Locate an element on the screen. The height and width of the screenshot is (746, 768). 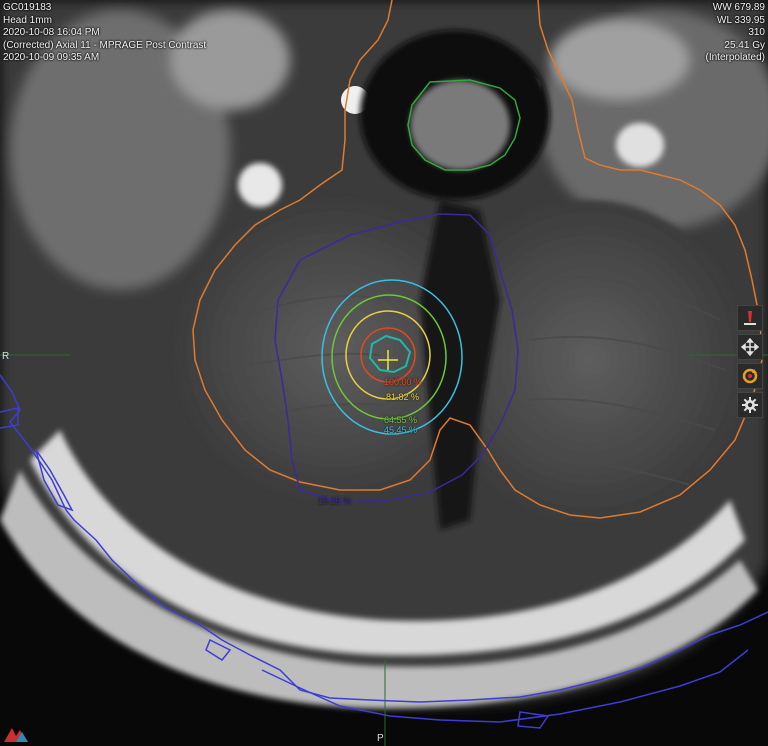
rotate-tool-button is located at coordinates (750, 376).